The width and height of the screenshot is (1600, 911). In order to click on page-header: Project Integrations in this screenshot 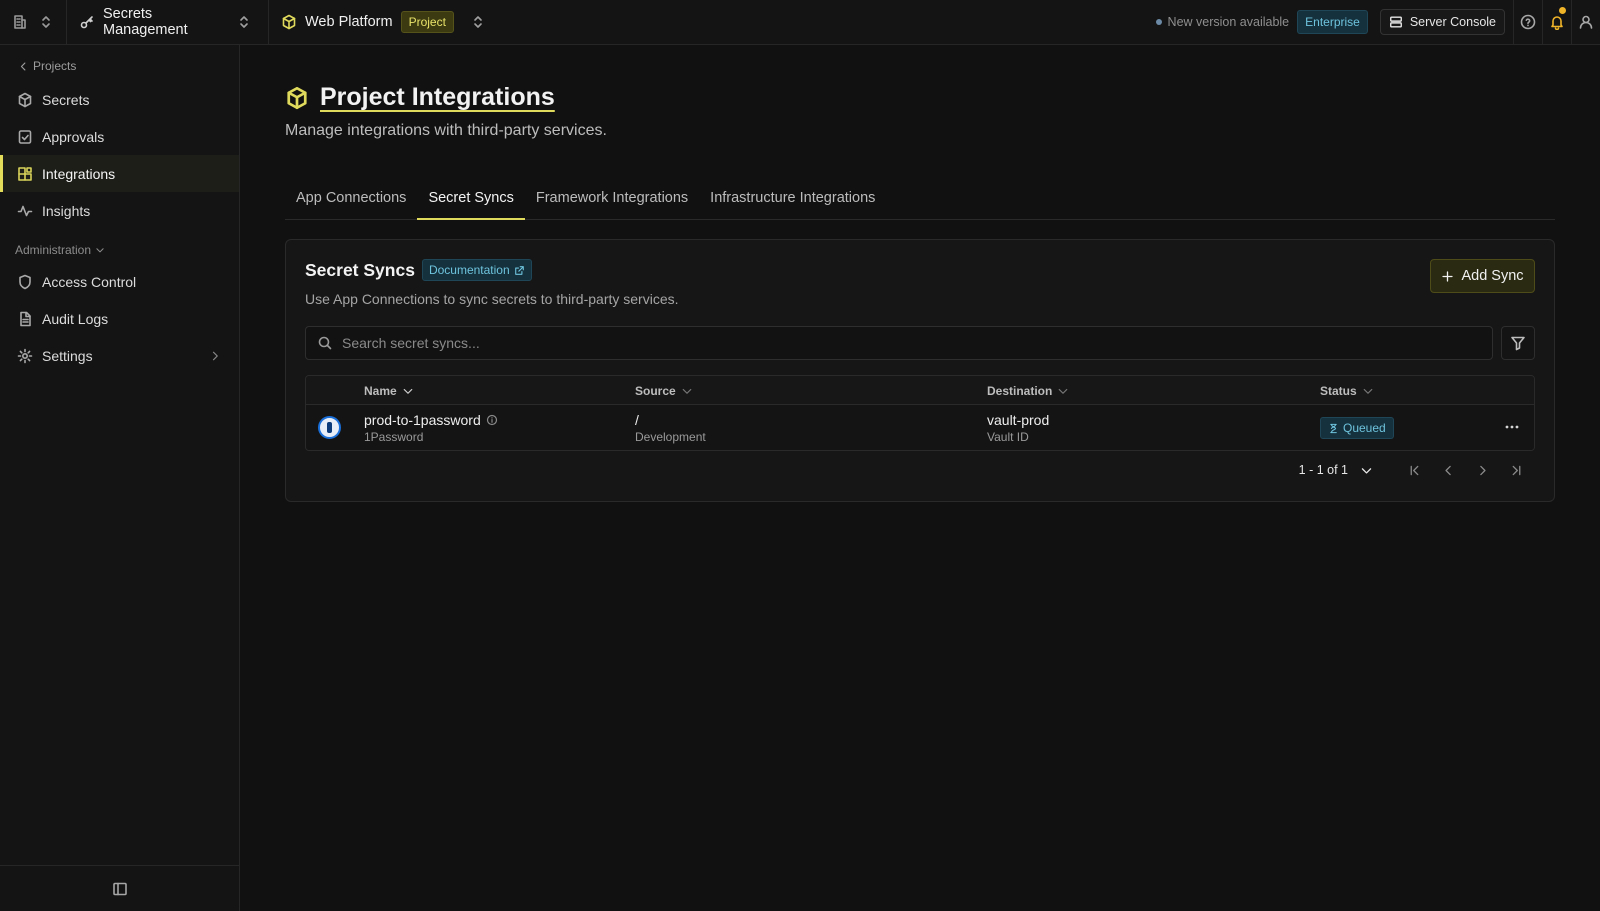, I will do `click(920, 97)`.